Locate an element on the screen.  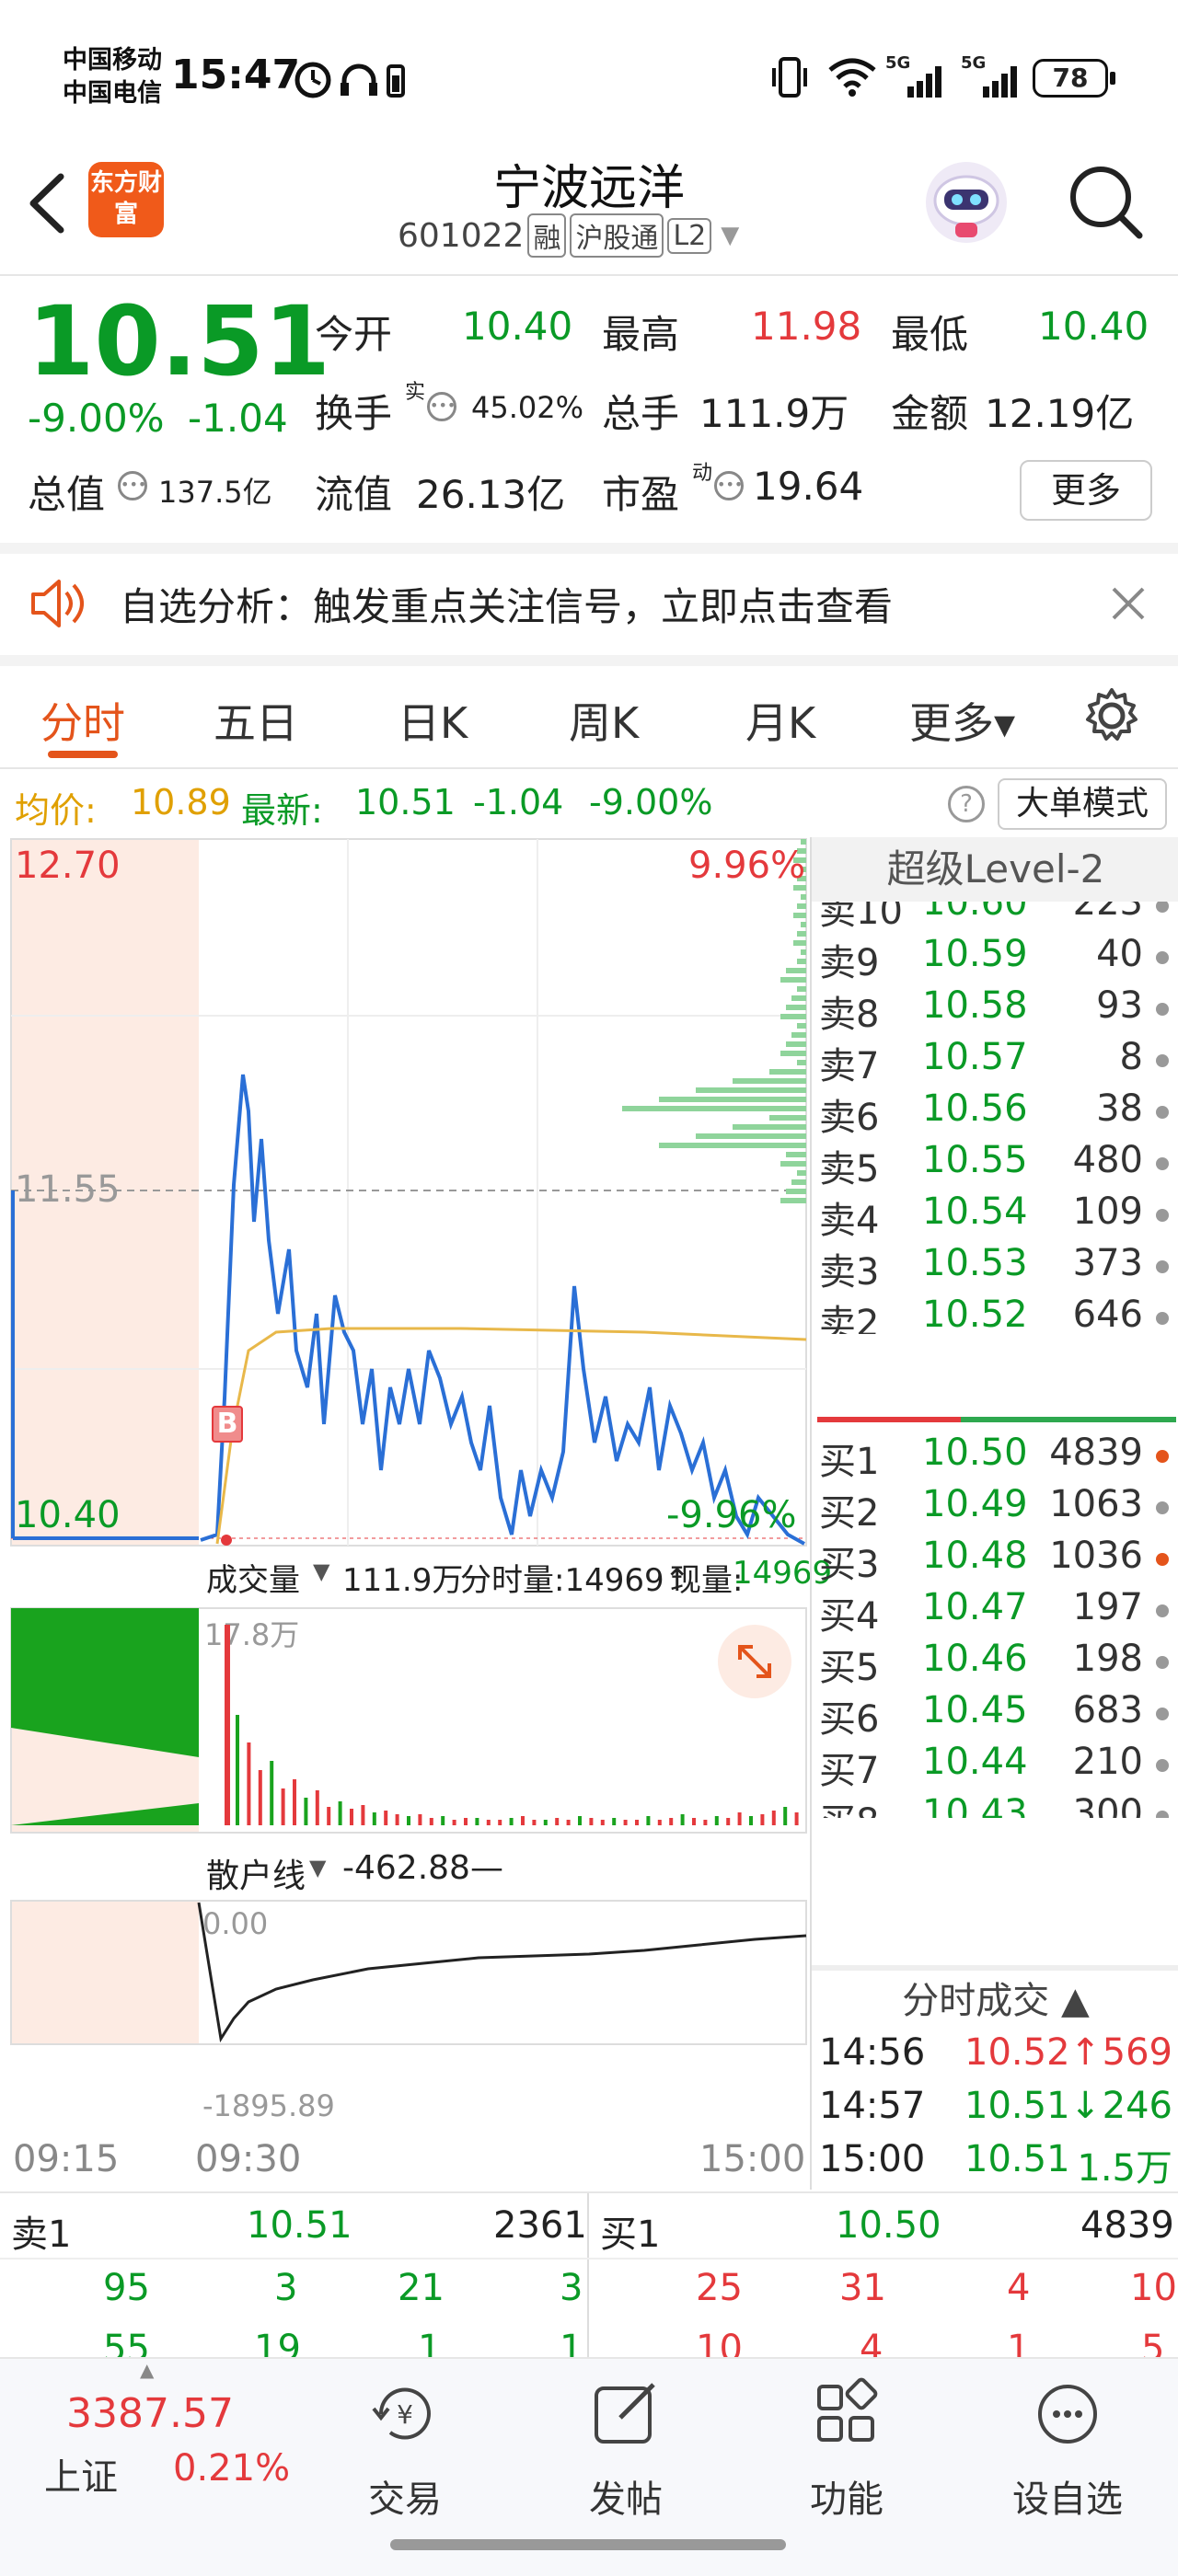
ask-row: 卖8 10.58 93 is located at coordinates (995, 1010).